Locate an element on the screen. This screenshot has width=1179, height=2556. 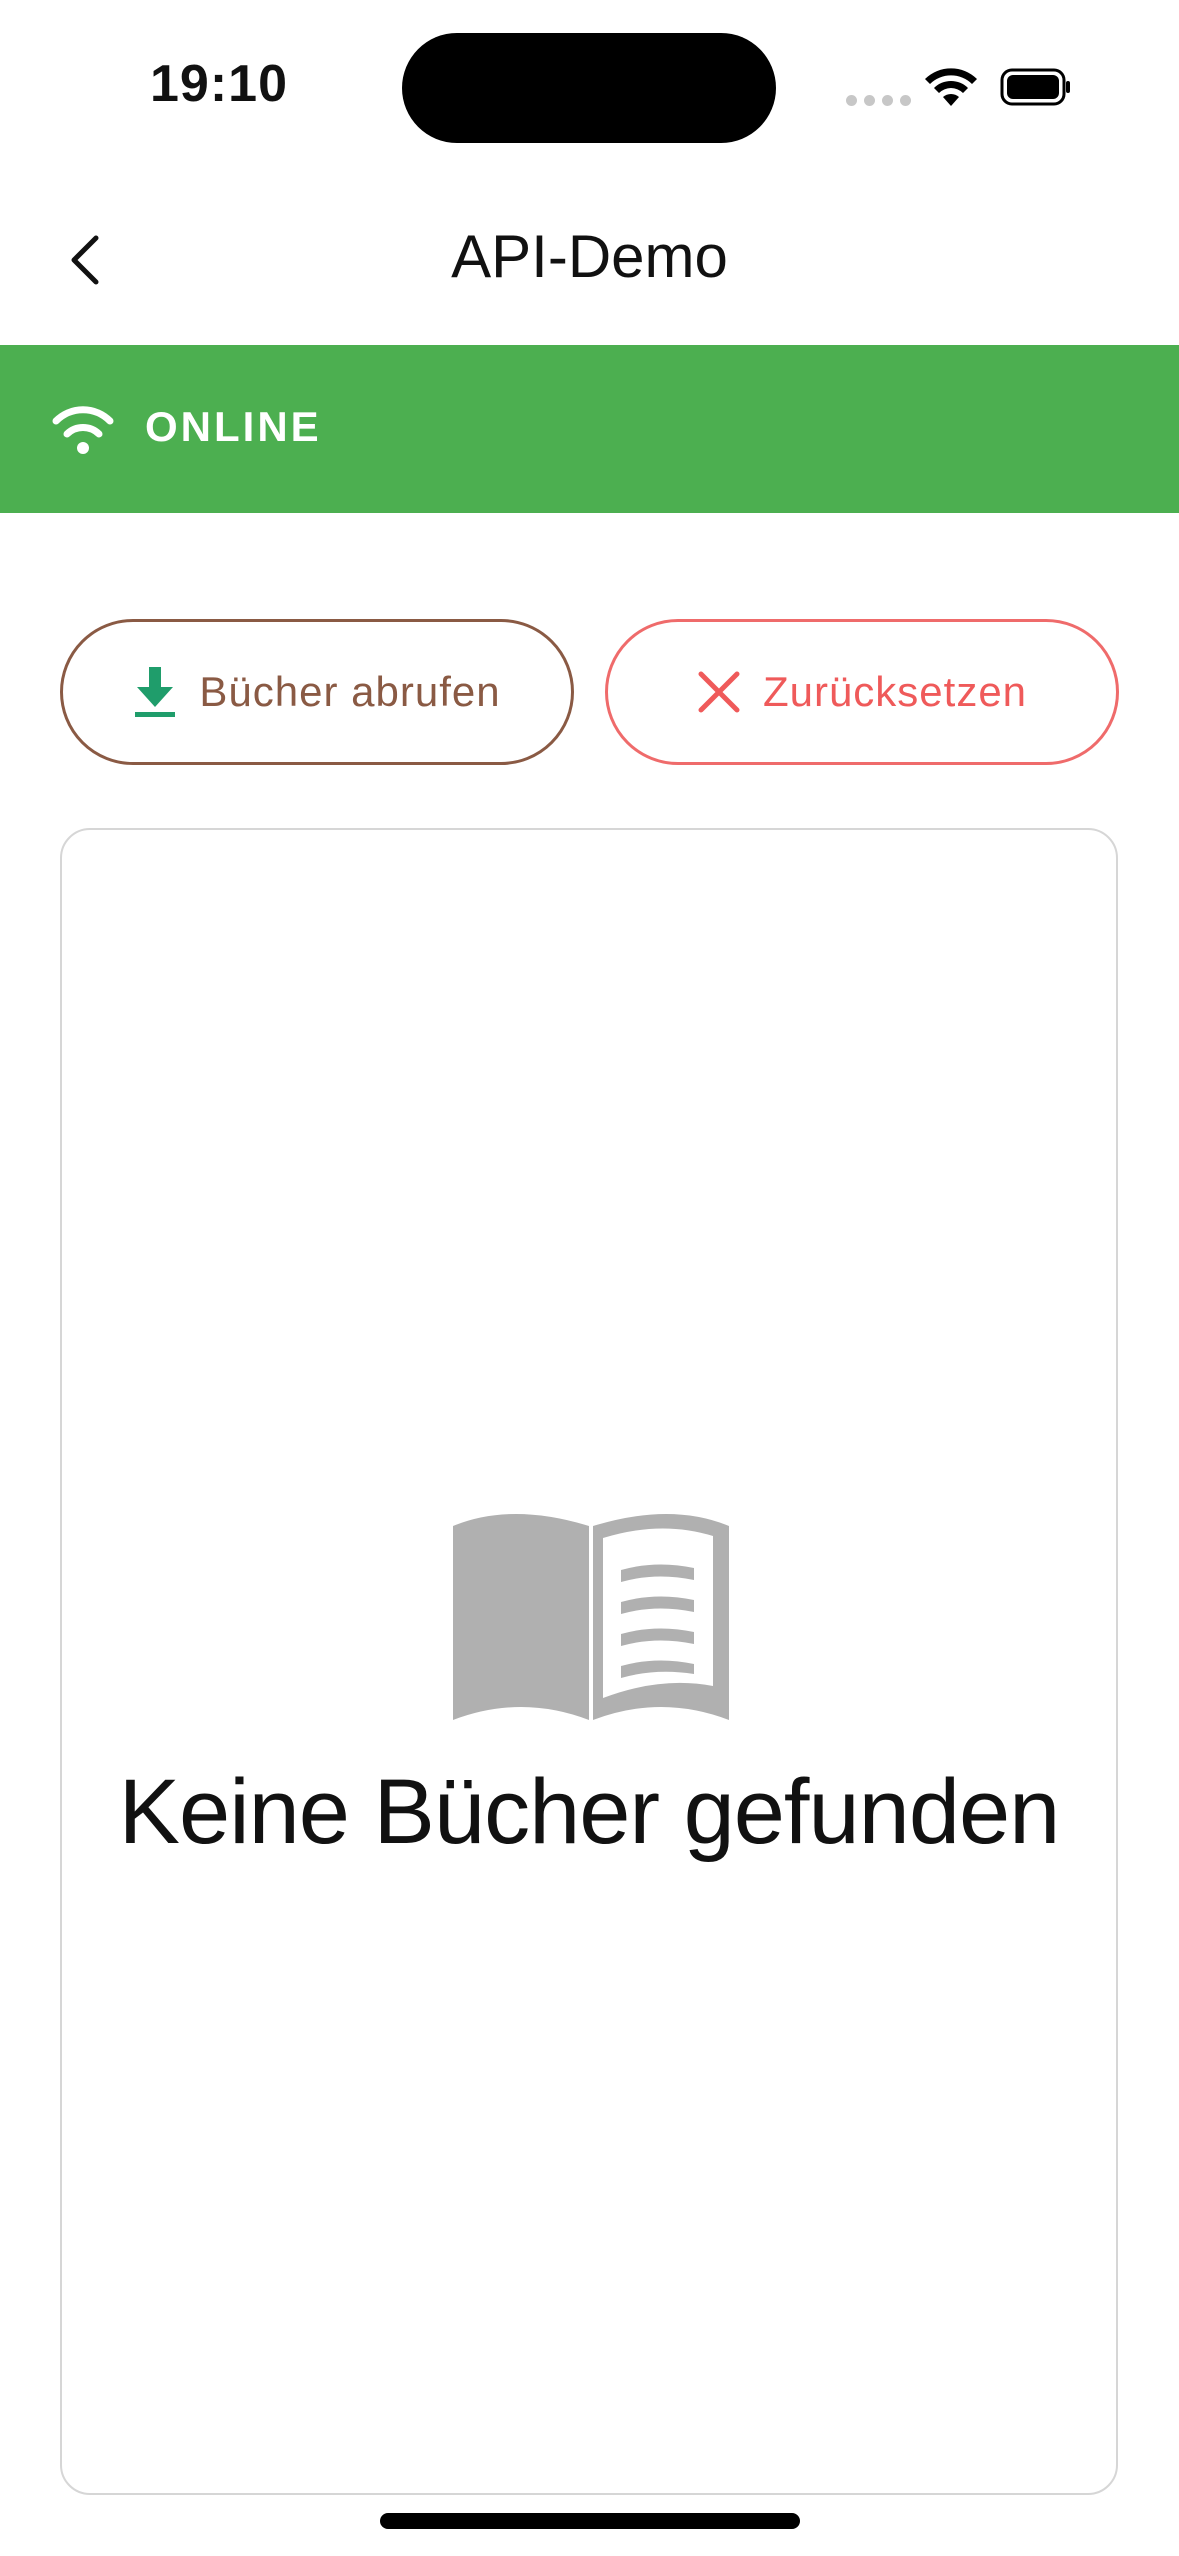
connection-status-banner: ONLINE is located at coordinates (589, 429).